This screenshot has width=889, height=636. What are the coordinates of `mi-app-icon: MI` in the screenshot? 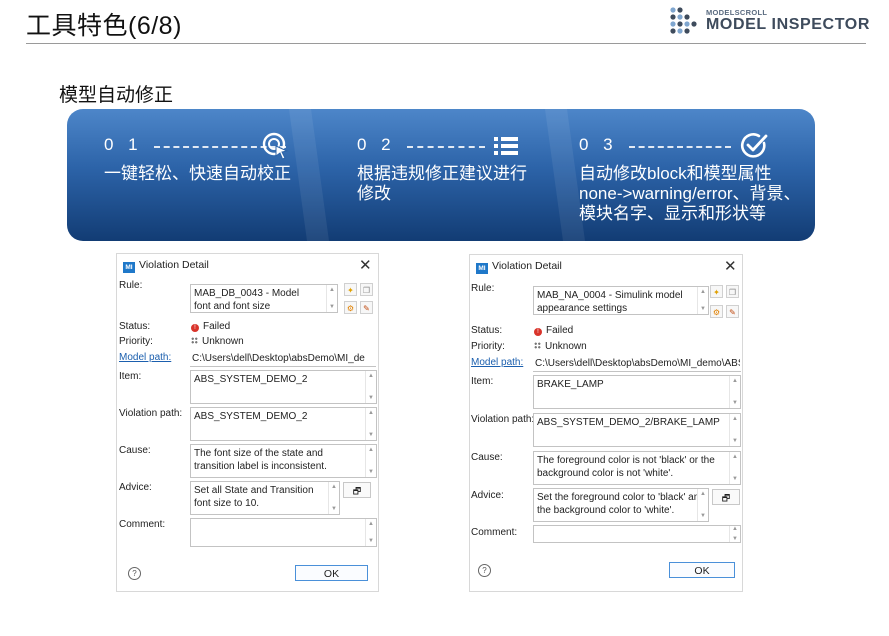 It's located at (129, 267).